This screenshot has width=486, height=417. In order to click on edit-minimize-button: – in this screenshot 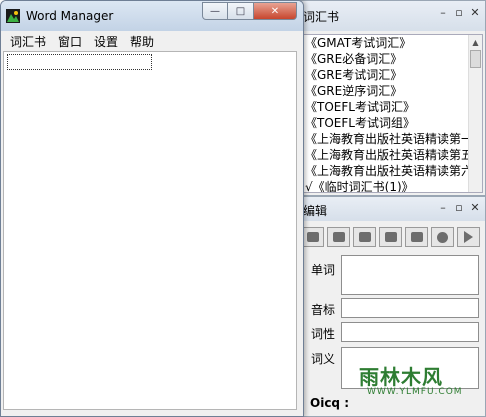, I will do `click(443, 207)`.